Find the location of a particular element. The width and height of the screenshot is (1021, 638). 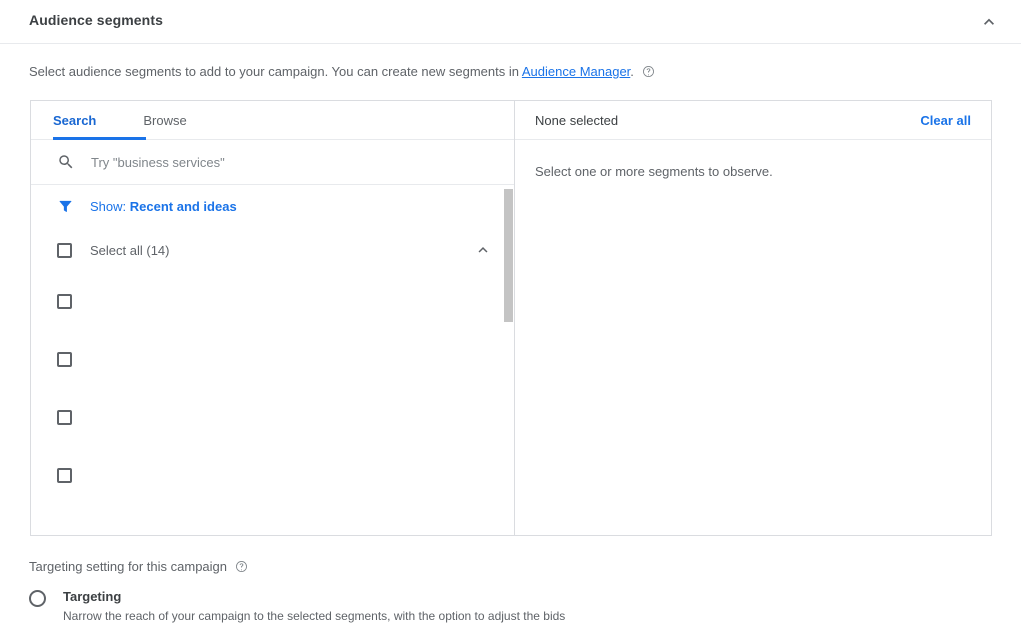

description-suffix: . is located at coordinates (632, 71).